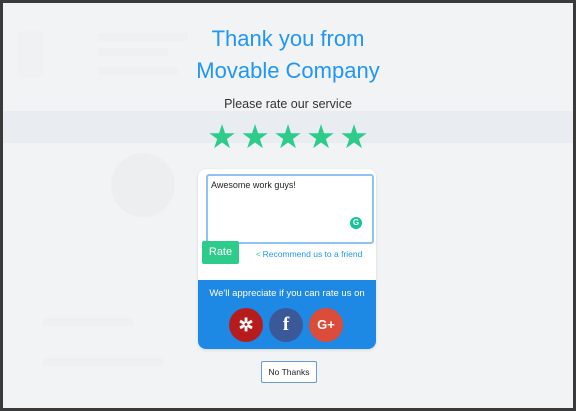  I want to click on star-2: ★, so click(255, 137).